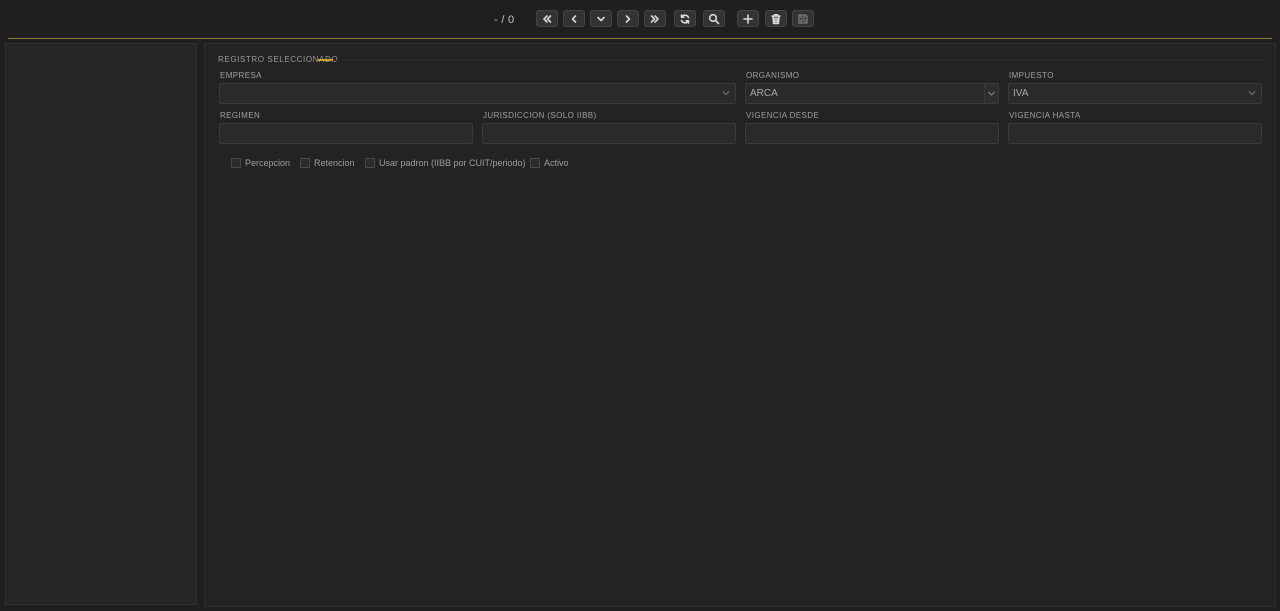 The width and height of the screenshot is (1280, 611). What do you see at coordinates (241, 75) in the screenshot?
I see `empresa-label: EMPRESA` at bounding box center [241, 75].